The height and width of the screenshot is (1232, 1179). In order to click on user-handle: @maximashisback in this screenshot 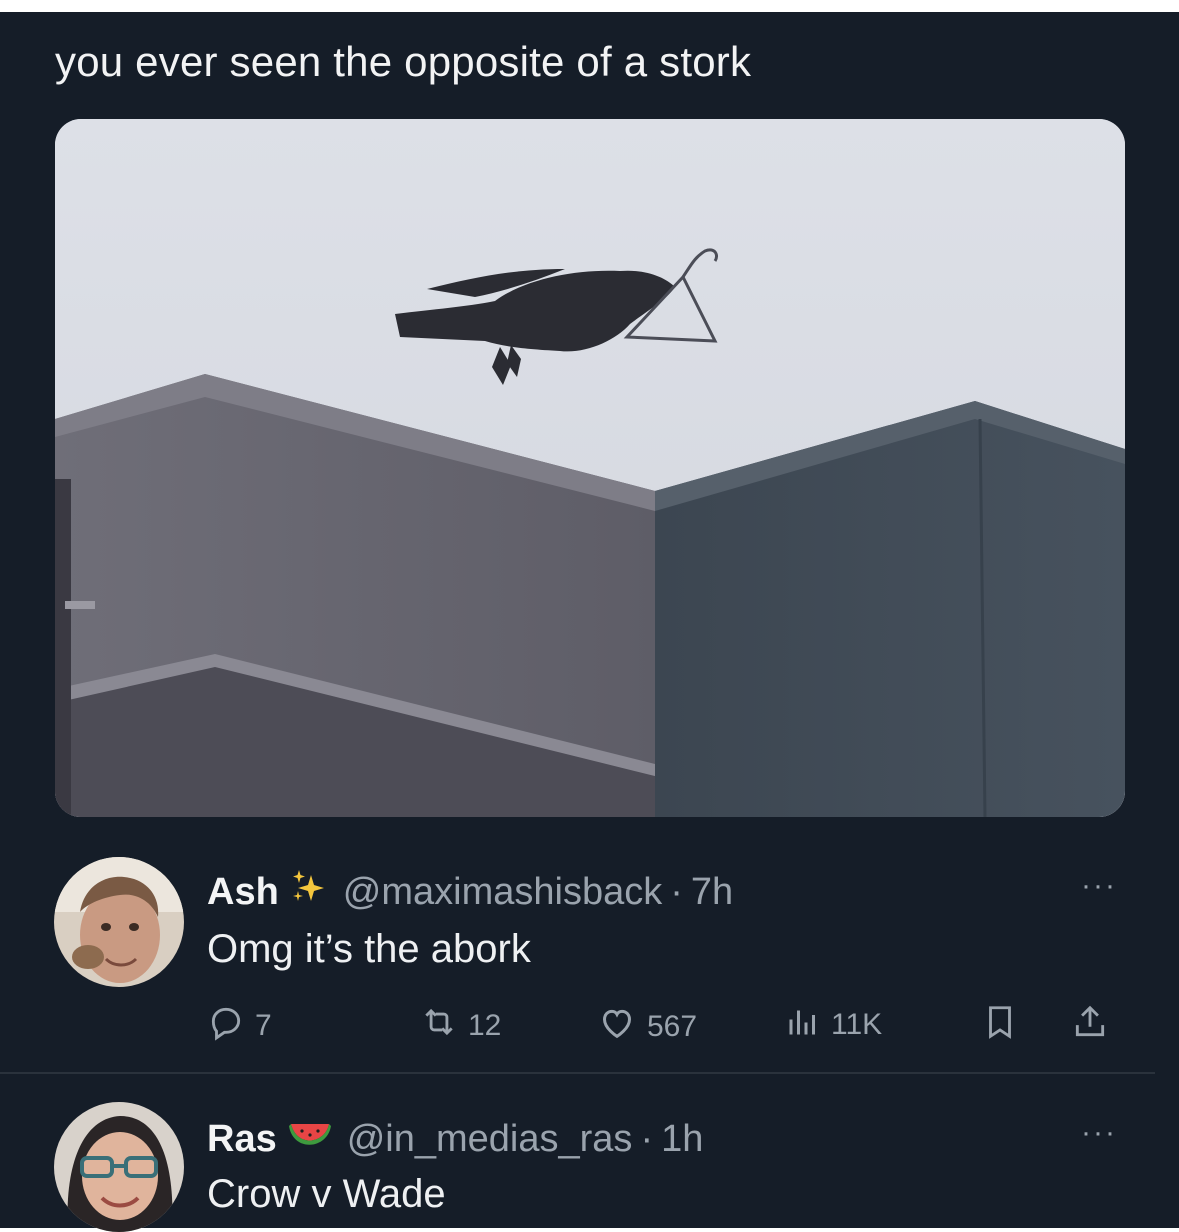, I will do `click(502, 892)`.